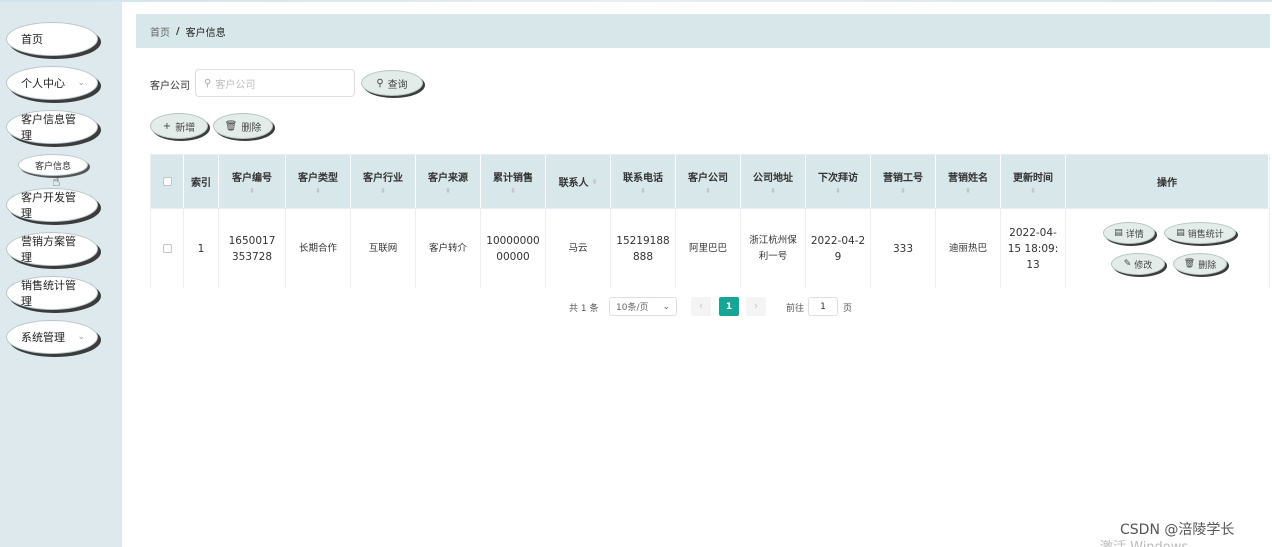 The width and height of the screenshot is (1272, 547). I want to click on cell-next-visit: 2022-04-29, so click(838, 248).